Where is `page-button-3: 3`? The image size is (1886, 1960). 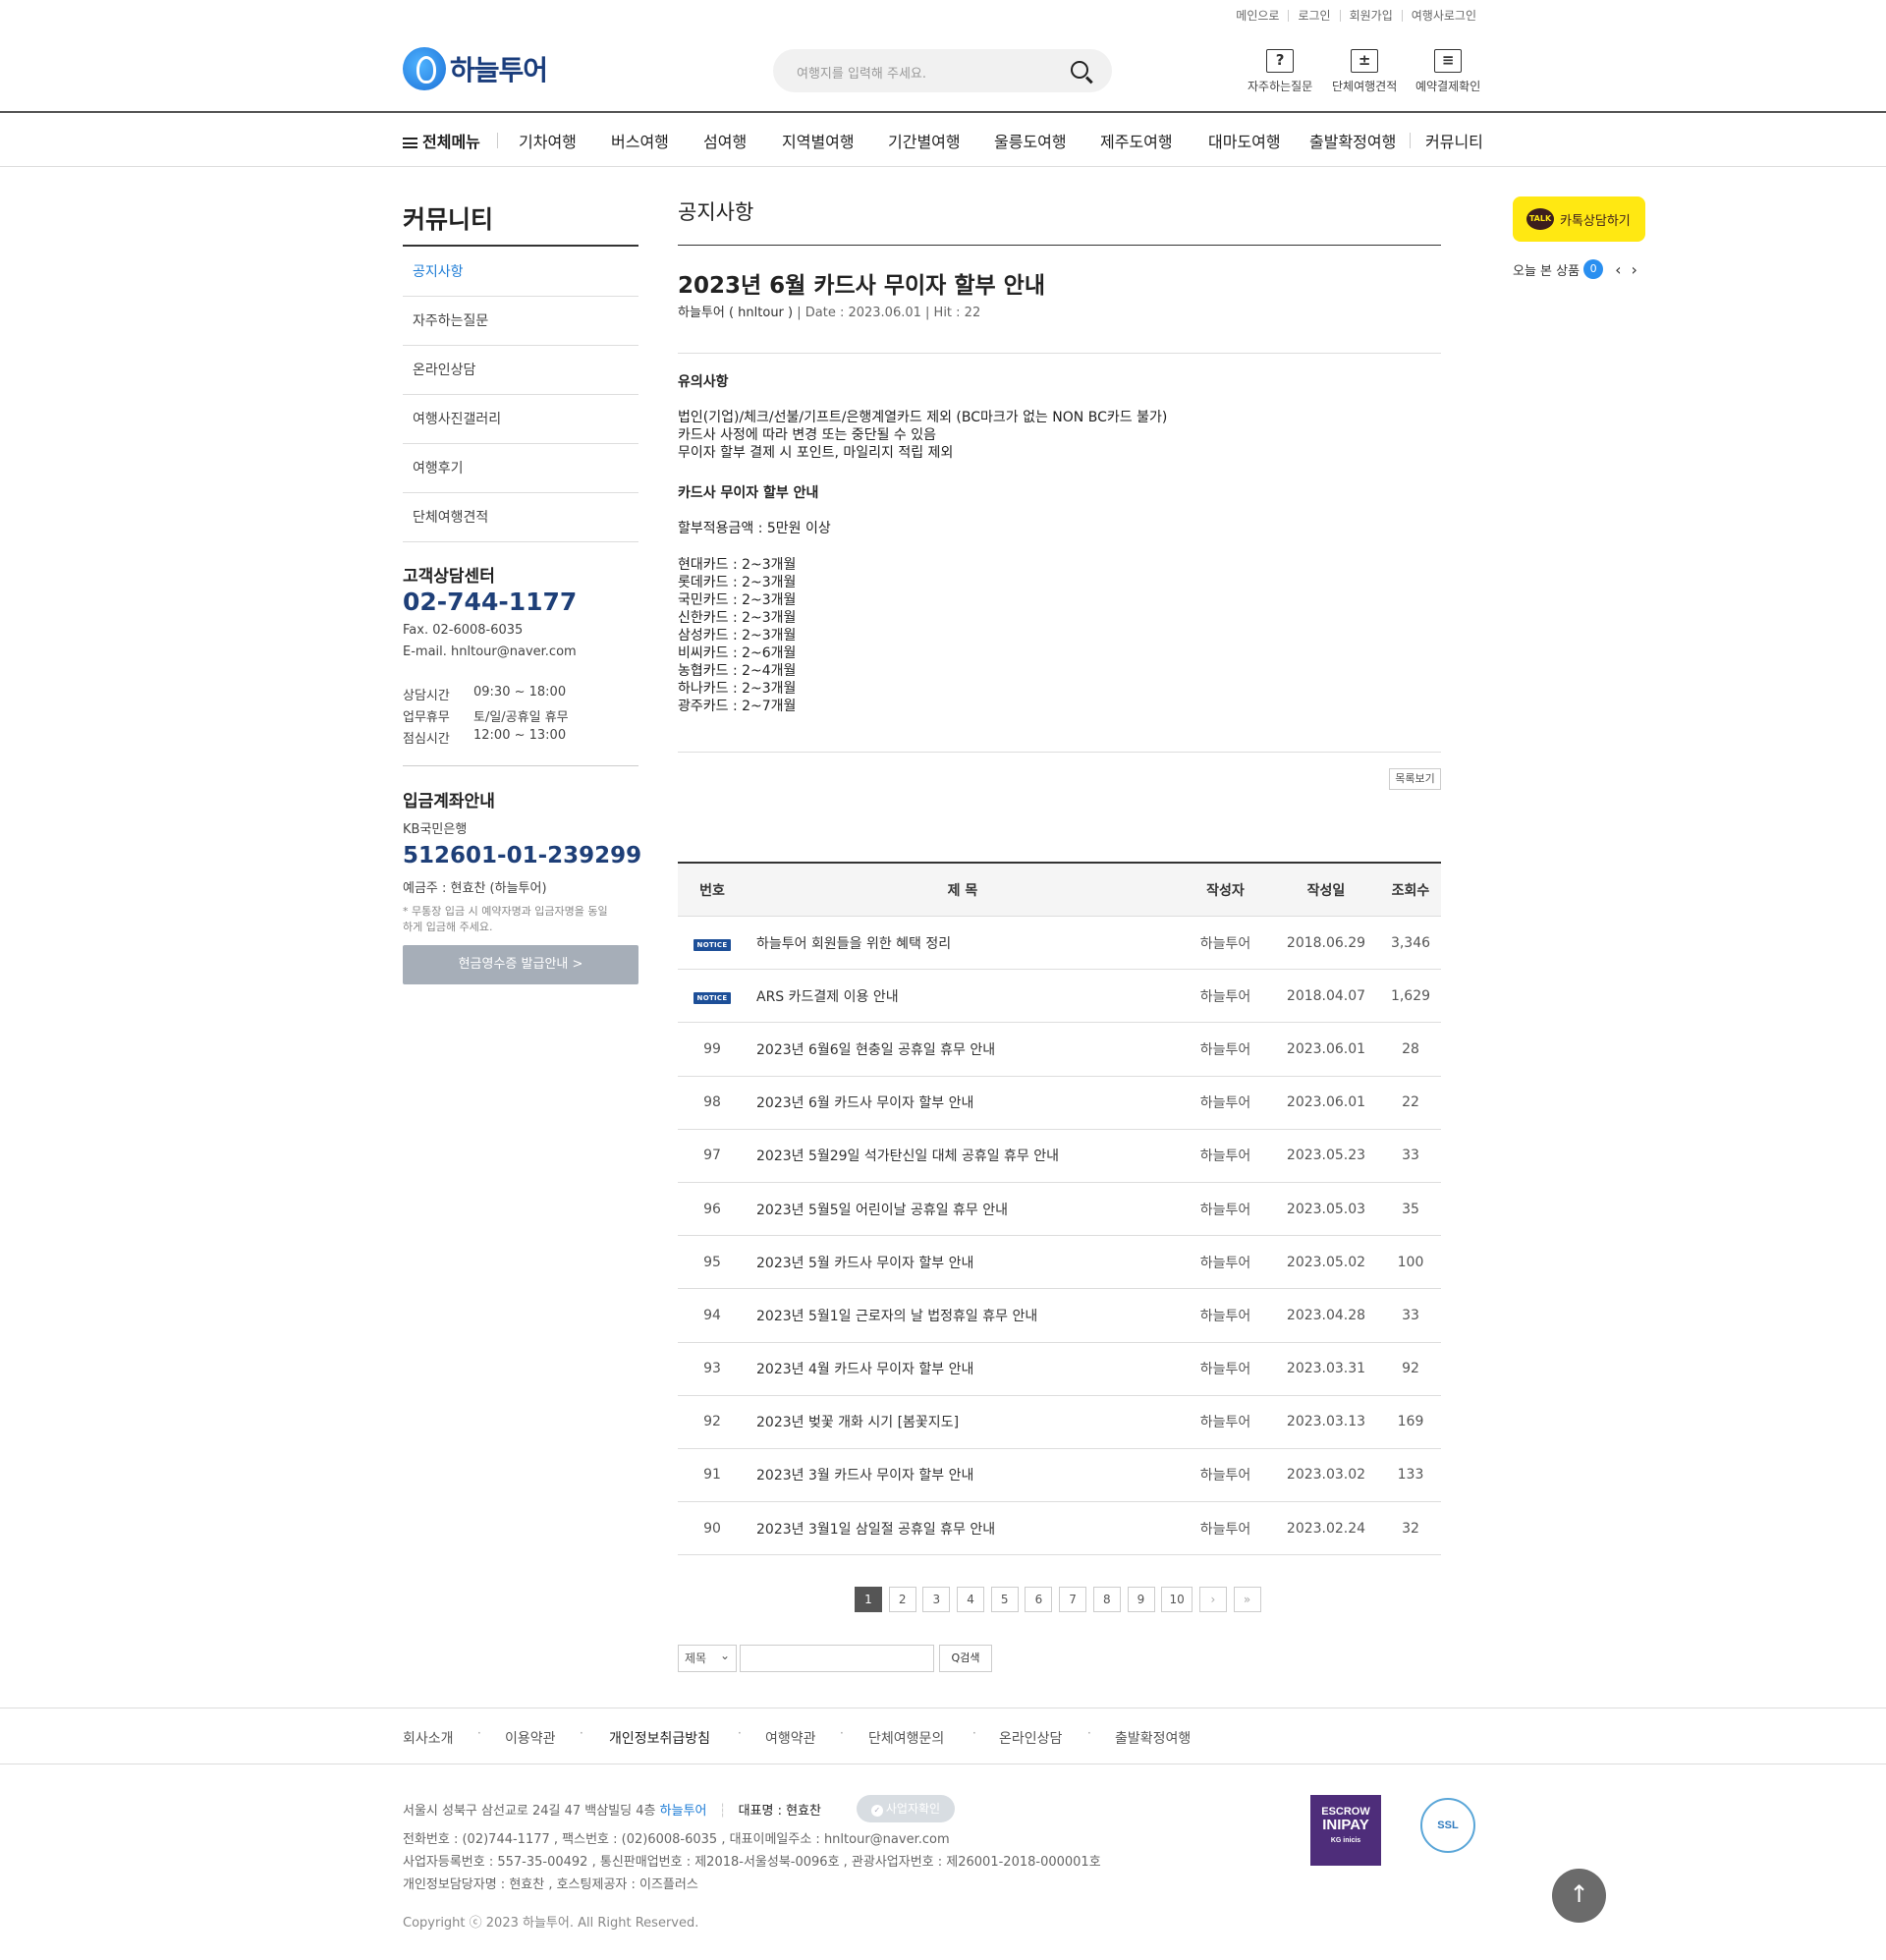
page-button-3: 3 is located at coordinates (936, 1599).